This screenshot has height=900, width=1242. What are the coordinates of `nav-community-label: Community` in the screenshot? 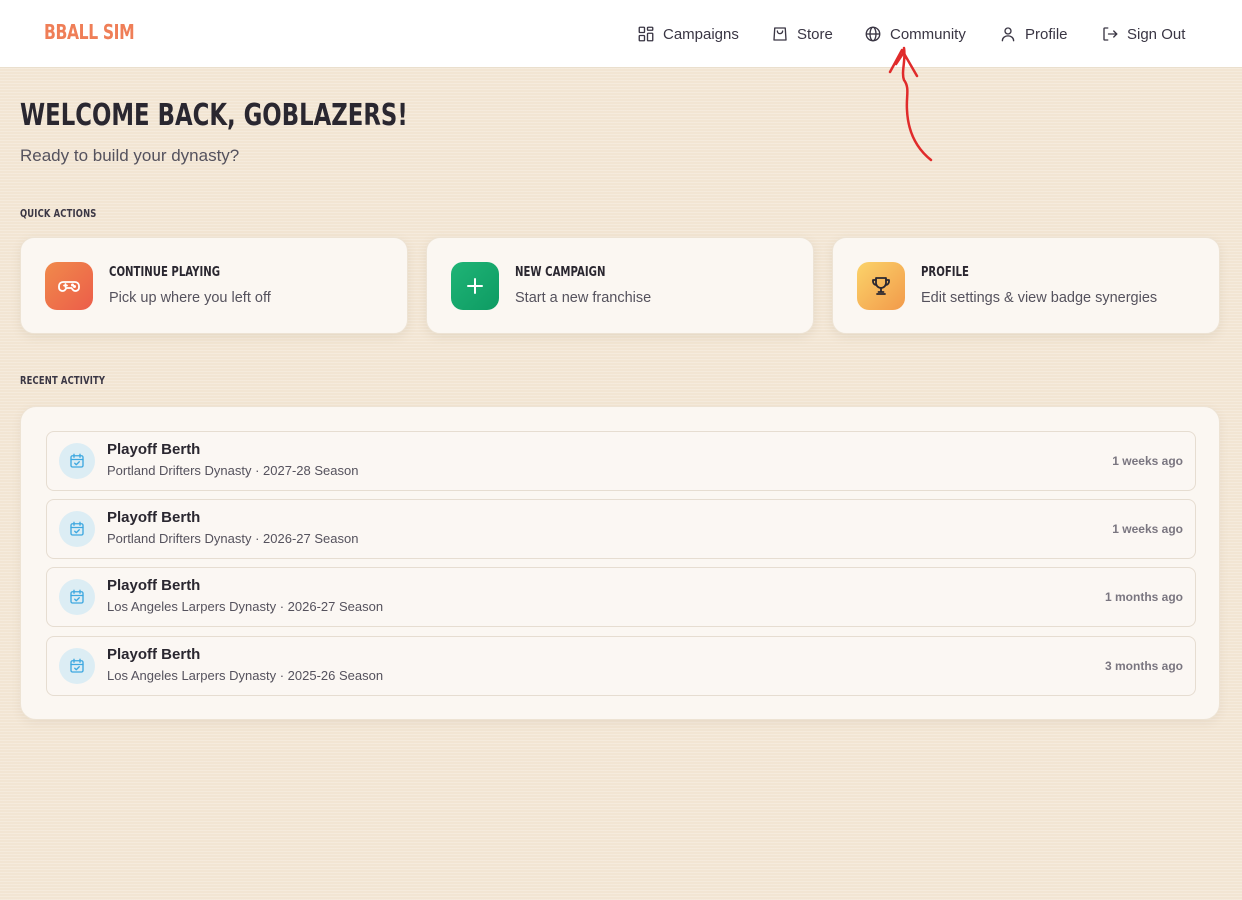 It's located at (928, 34).